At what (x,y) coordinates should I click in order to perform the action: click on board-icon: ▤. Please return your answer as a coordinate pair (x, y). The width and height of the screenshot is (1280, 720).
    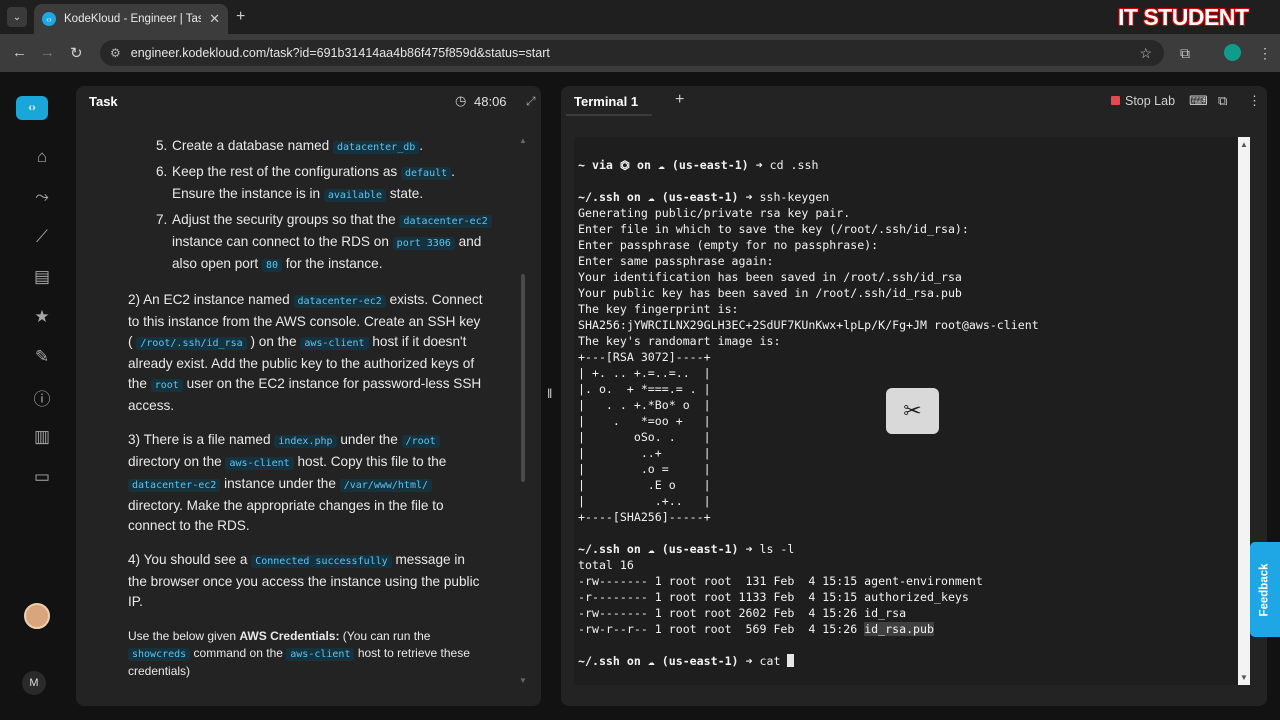
    Looking at the image, I should click on (42, 277).